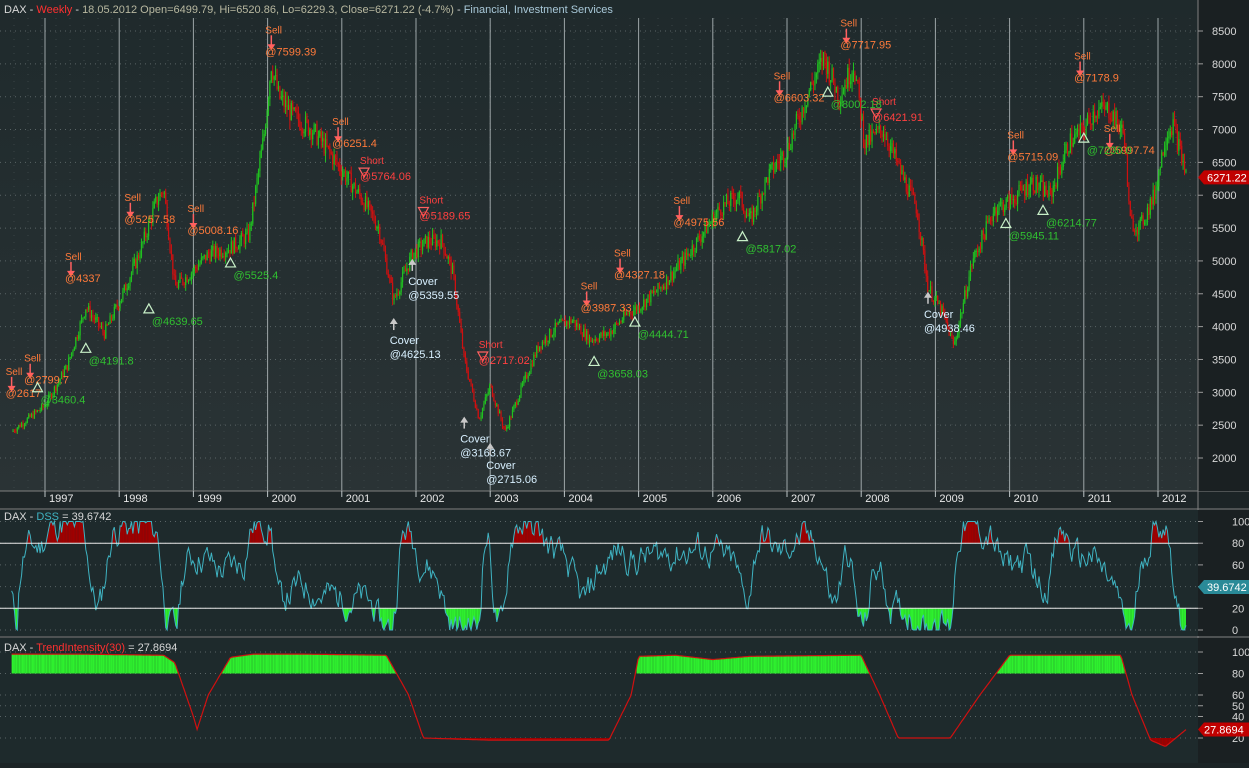  What do you see at coordinates (423, 282) in the screenshot?
I see `signal-label: Cover` at bounding box center [423, 282].